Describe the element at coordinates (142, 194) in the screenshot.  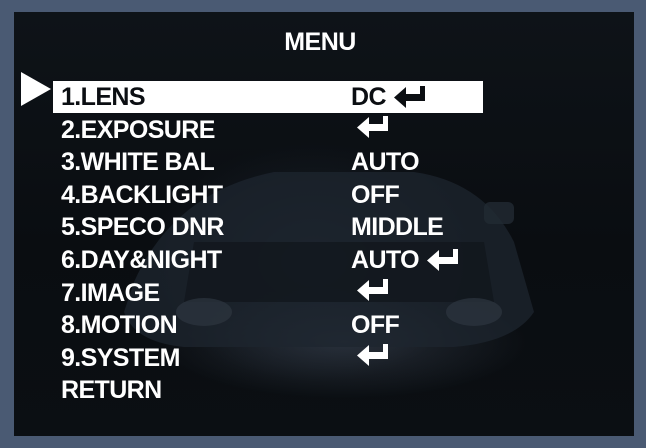
I see `menu-item-label: 4.BACKLIGHT` at that location.